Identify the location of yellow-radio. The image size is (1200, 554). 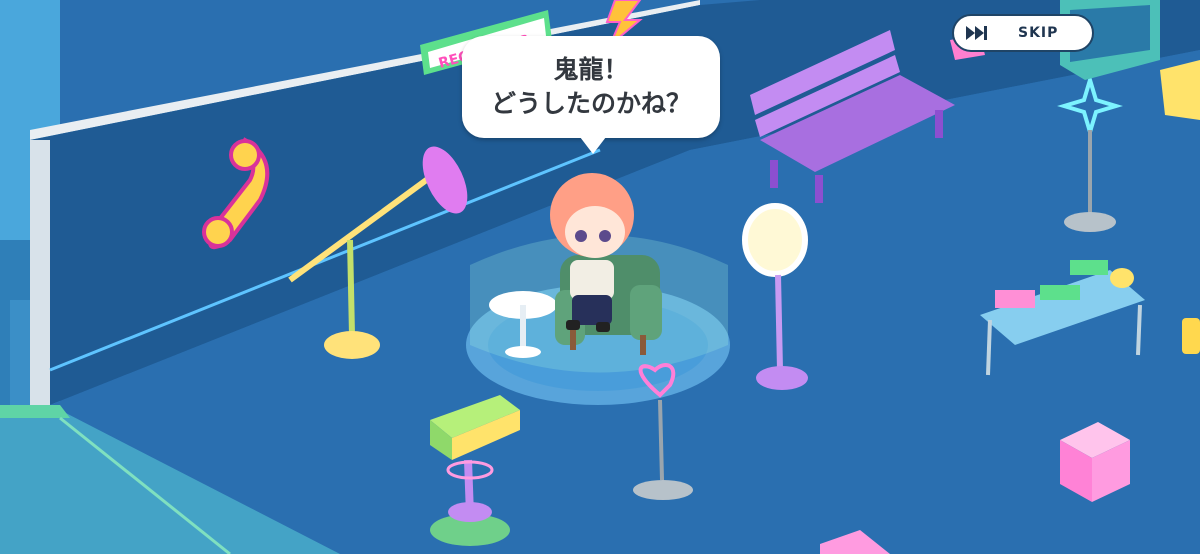
(1191, 336).